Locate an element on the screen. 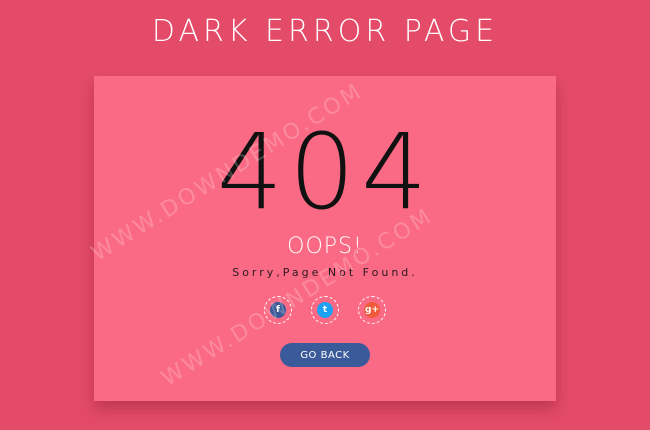 This screenshot has width=650, height=430. go-back-button: GO BACK is located at coordinates (325, 355).